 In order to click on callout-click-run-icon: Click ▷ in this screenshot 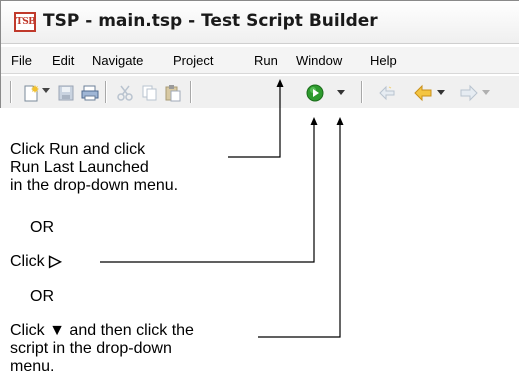, I will do `click(35, 262)`.